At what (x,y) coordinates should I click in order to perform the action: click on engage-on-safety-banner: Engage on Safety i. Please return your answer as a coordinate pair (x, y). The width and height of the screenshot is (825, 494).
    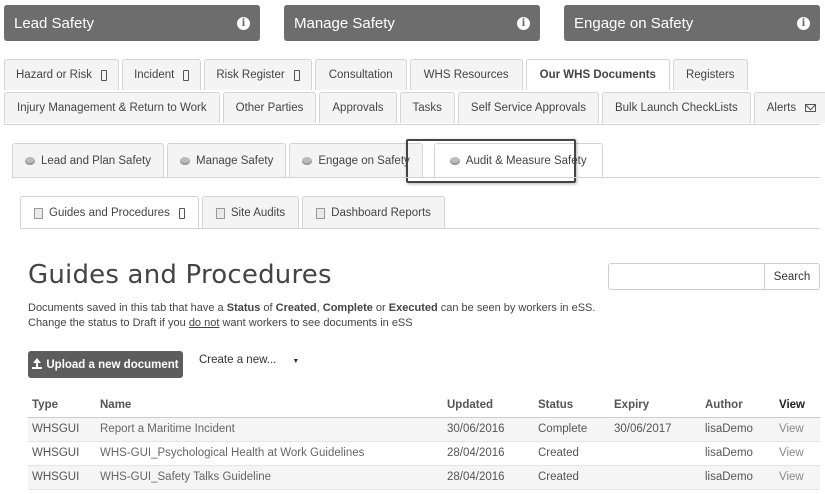
    Looking at the image, I should click on (692, 23).